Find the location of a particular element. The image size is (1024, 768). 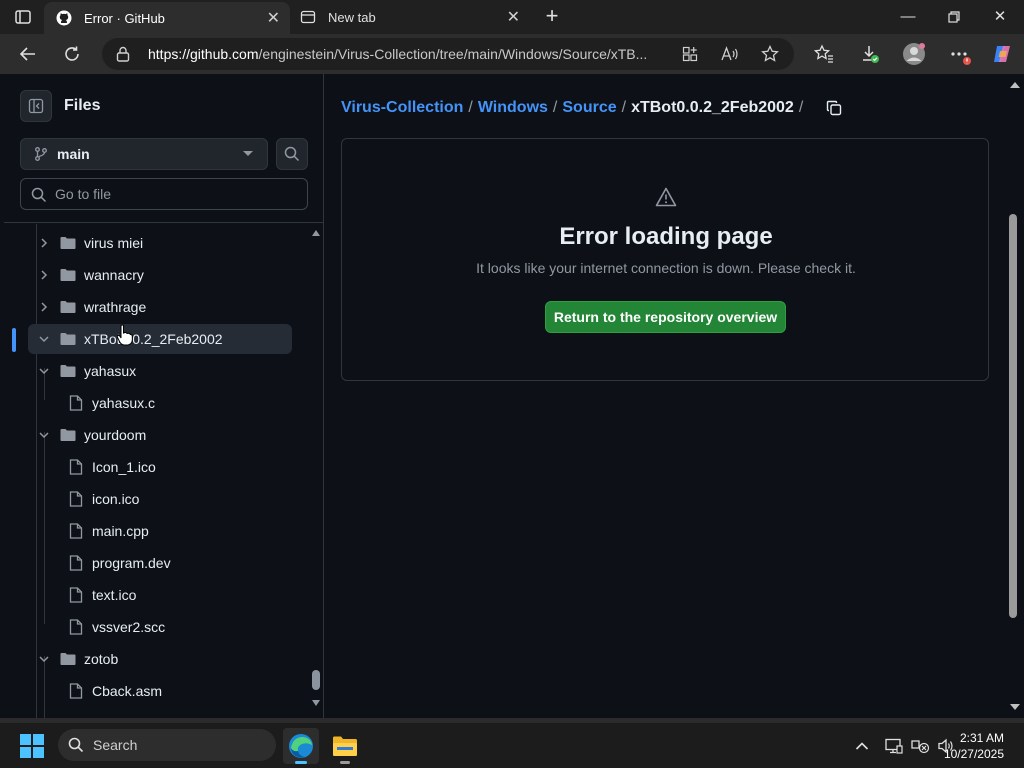

breadcrumb-windows-link: Windows is located at coordinates (513, 108).